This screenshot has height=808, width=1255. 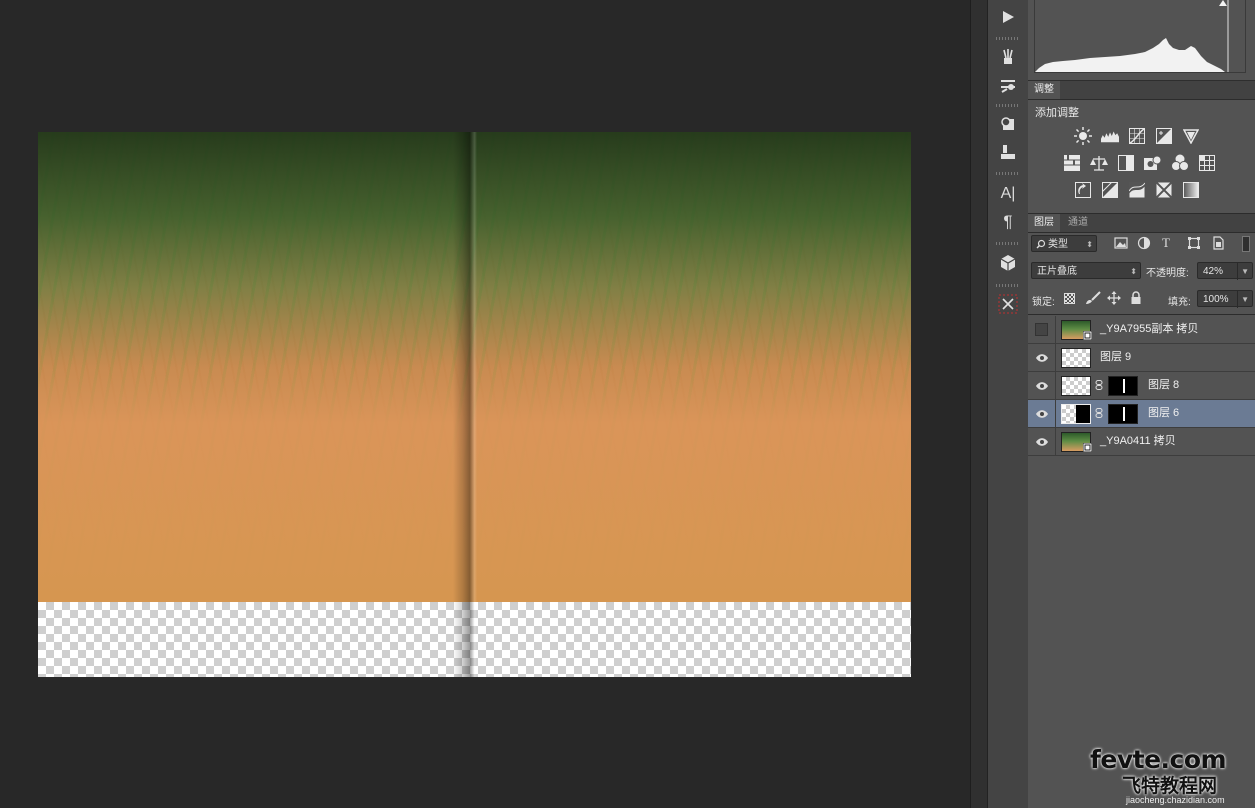 I want to click on selective-color-icon, so click(x=1164, y=190).